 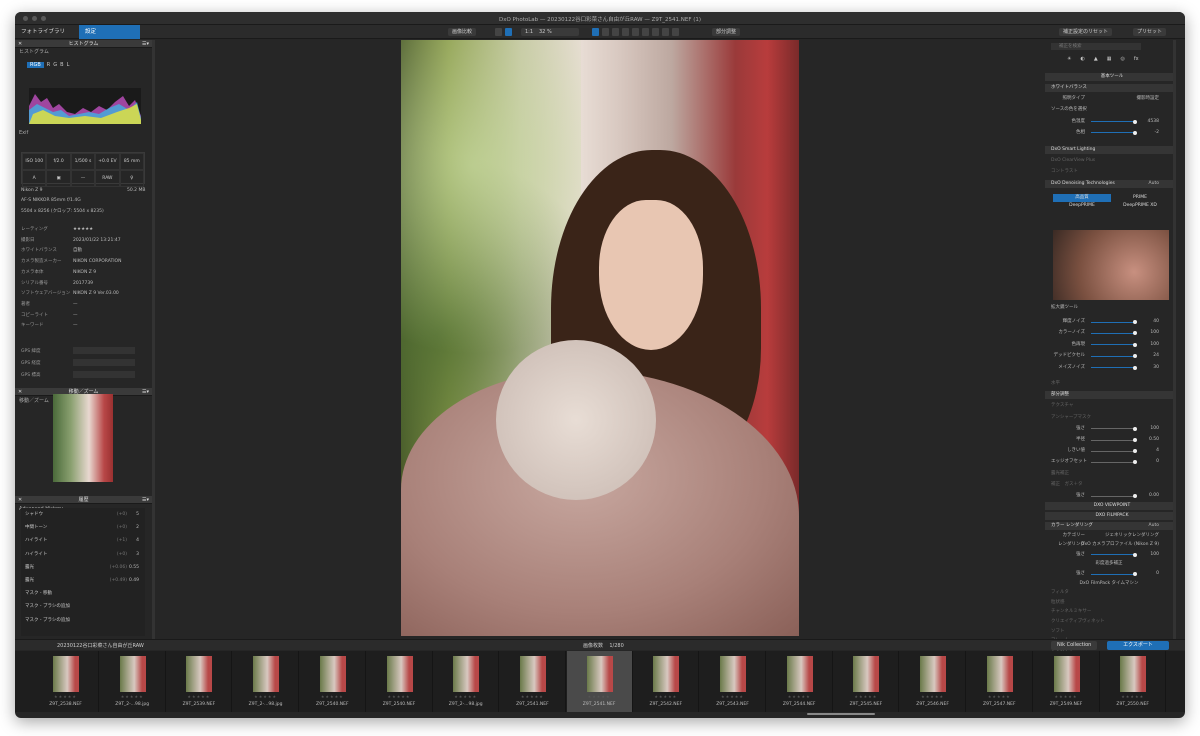 What do you see at coordinates (1109, 122) in the screenshot?
I see `tool-row: 色温度 4538` at bounding box center [1109, 122].